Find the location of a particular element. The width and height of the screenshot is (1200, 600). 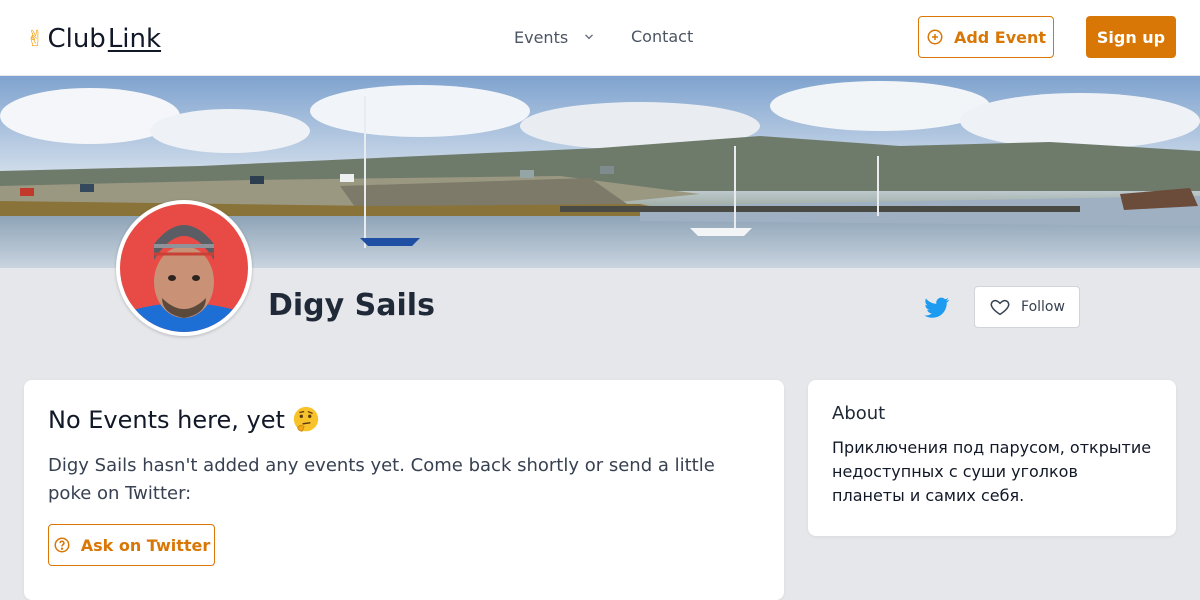

events-title-text: No Events here, yet is located at coordinates (166, 420).